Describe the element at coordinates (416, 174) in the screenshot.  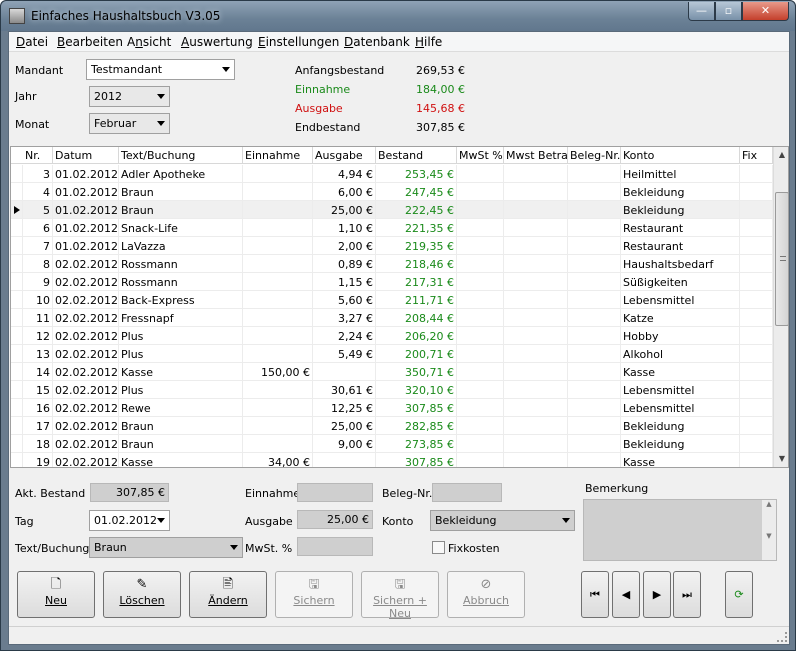
I see `table-cell: 253,45 €` at that location.